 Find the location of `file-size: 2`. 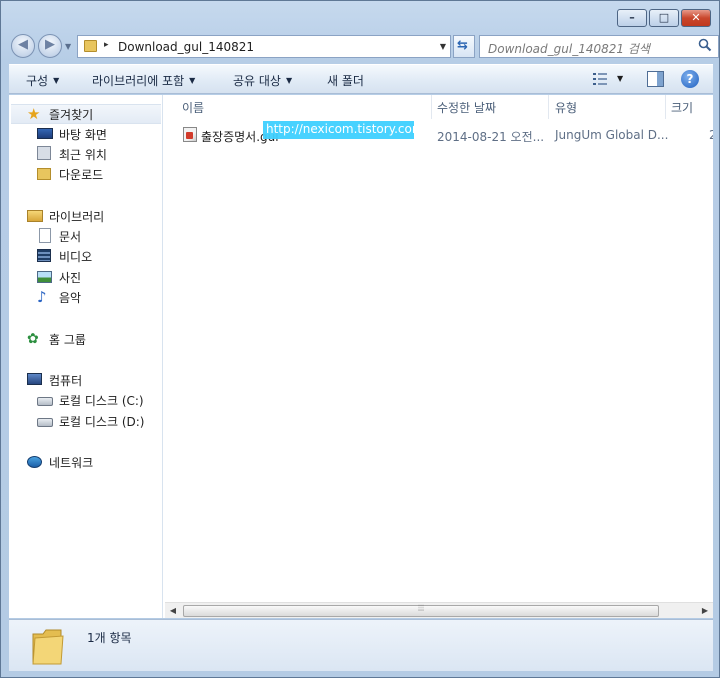

file-size: 2 is located at coordinates (711, 135).